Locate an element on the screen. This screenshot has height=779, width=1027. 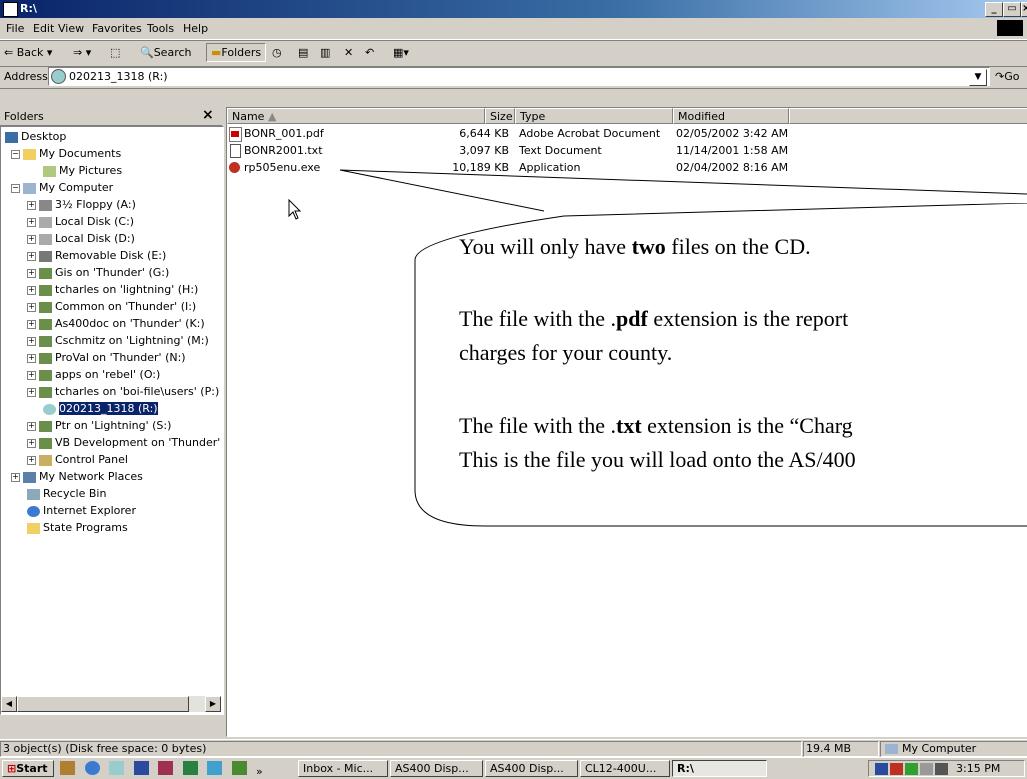
undo-button: ↶ is located at coordinates (369, 52).